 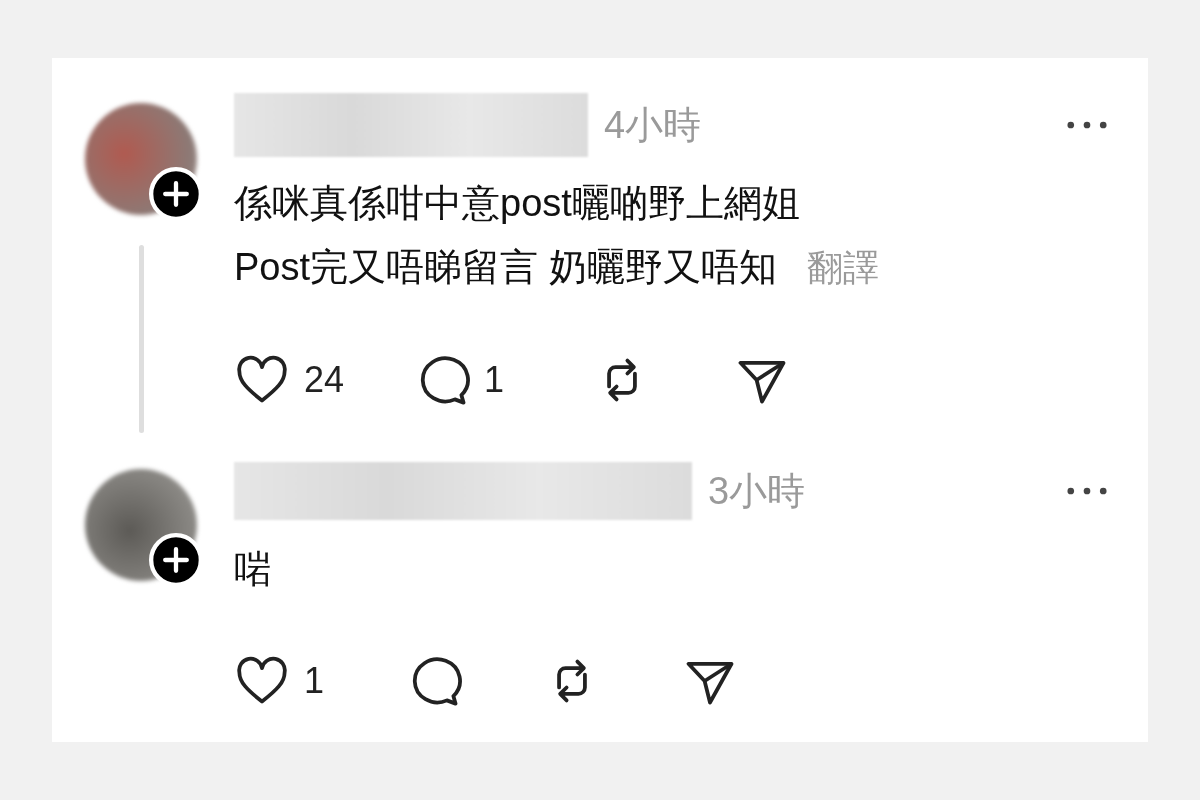 What do you see at coordinates (757, 491) in the screenshot?
I see `post-time: 3小時` at bounding box center [757, 491].